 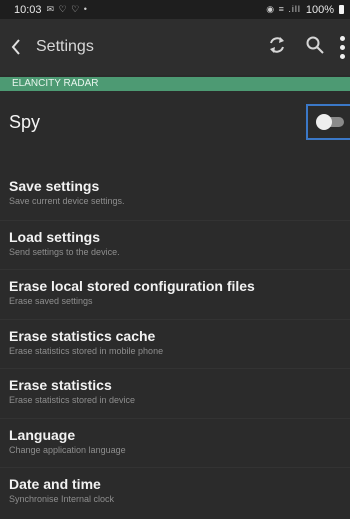 What do you see at coordinates (319, 9) in the screenshot?
I see `battery-percent: 100%` at bounding box center [319, 9].